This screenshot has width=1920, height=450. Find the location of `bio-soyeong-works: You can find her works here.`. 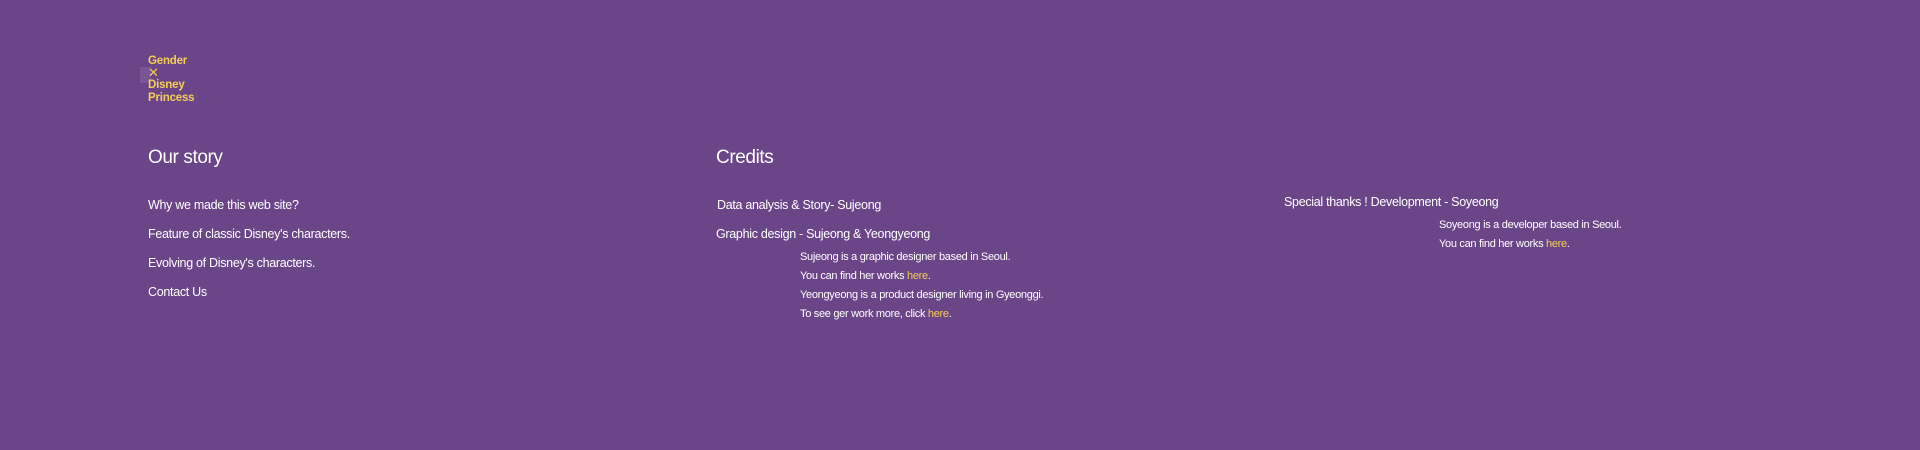

bio-soyeong-works: You can find her works here. is located at coordinates (1530, 244).